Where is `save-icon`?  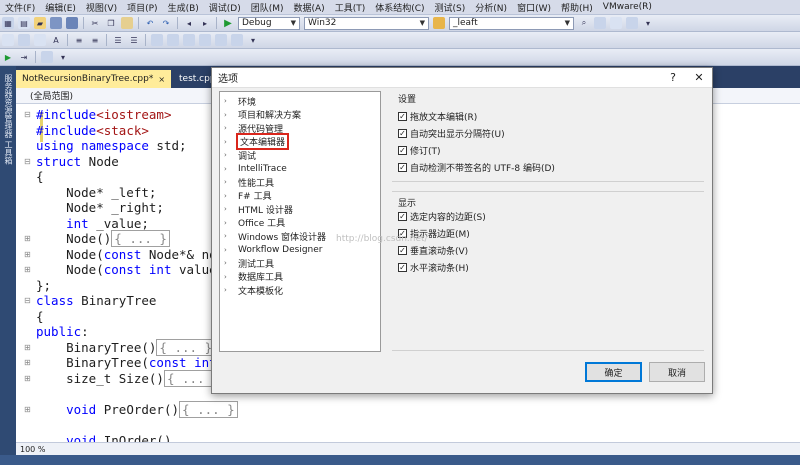 save-icon is located at coordinates (56, 23).